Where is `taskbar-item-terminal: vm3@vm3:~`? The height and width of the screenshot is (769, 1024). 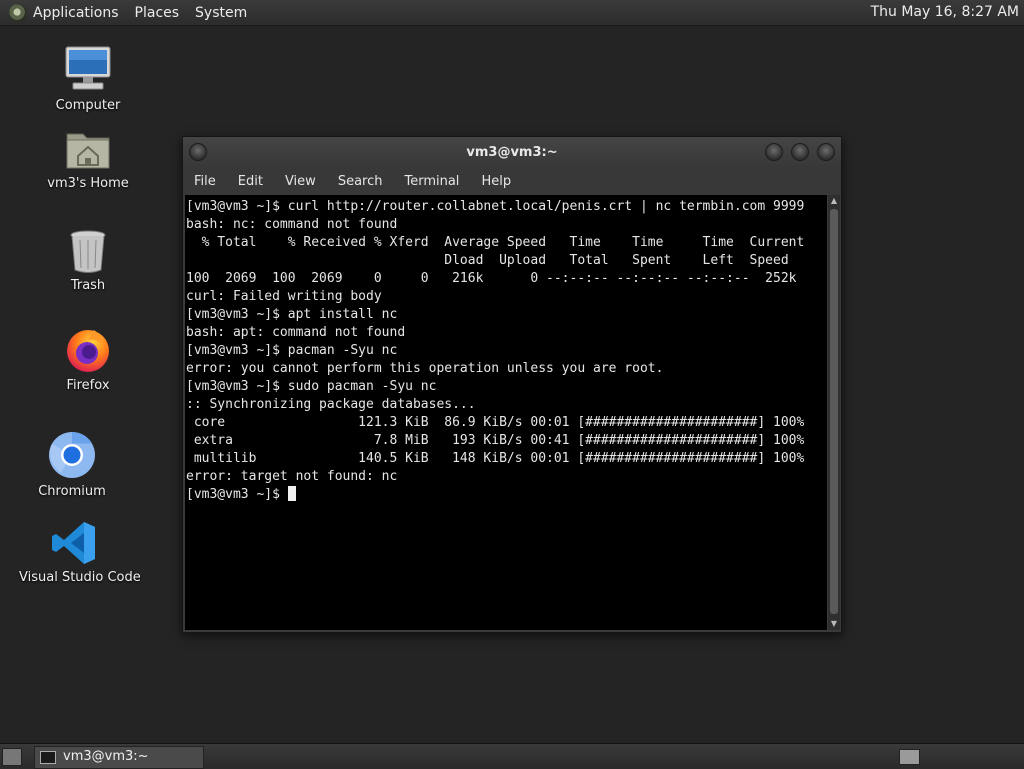
taskbar-item-terminal: vm3@vm3:~ is located at coordinates (119, 757).